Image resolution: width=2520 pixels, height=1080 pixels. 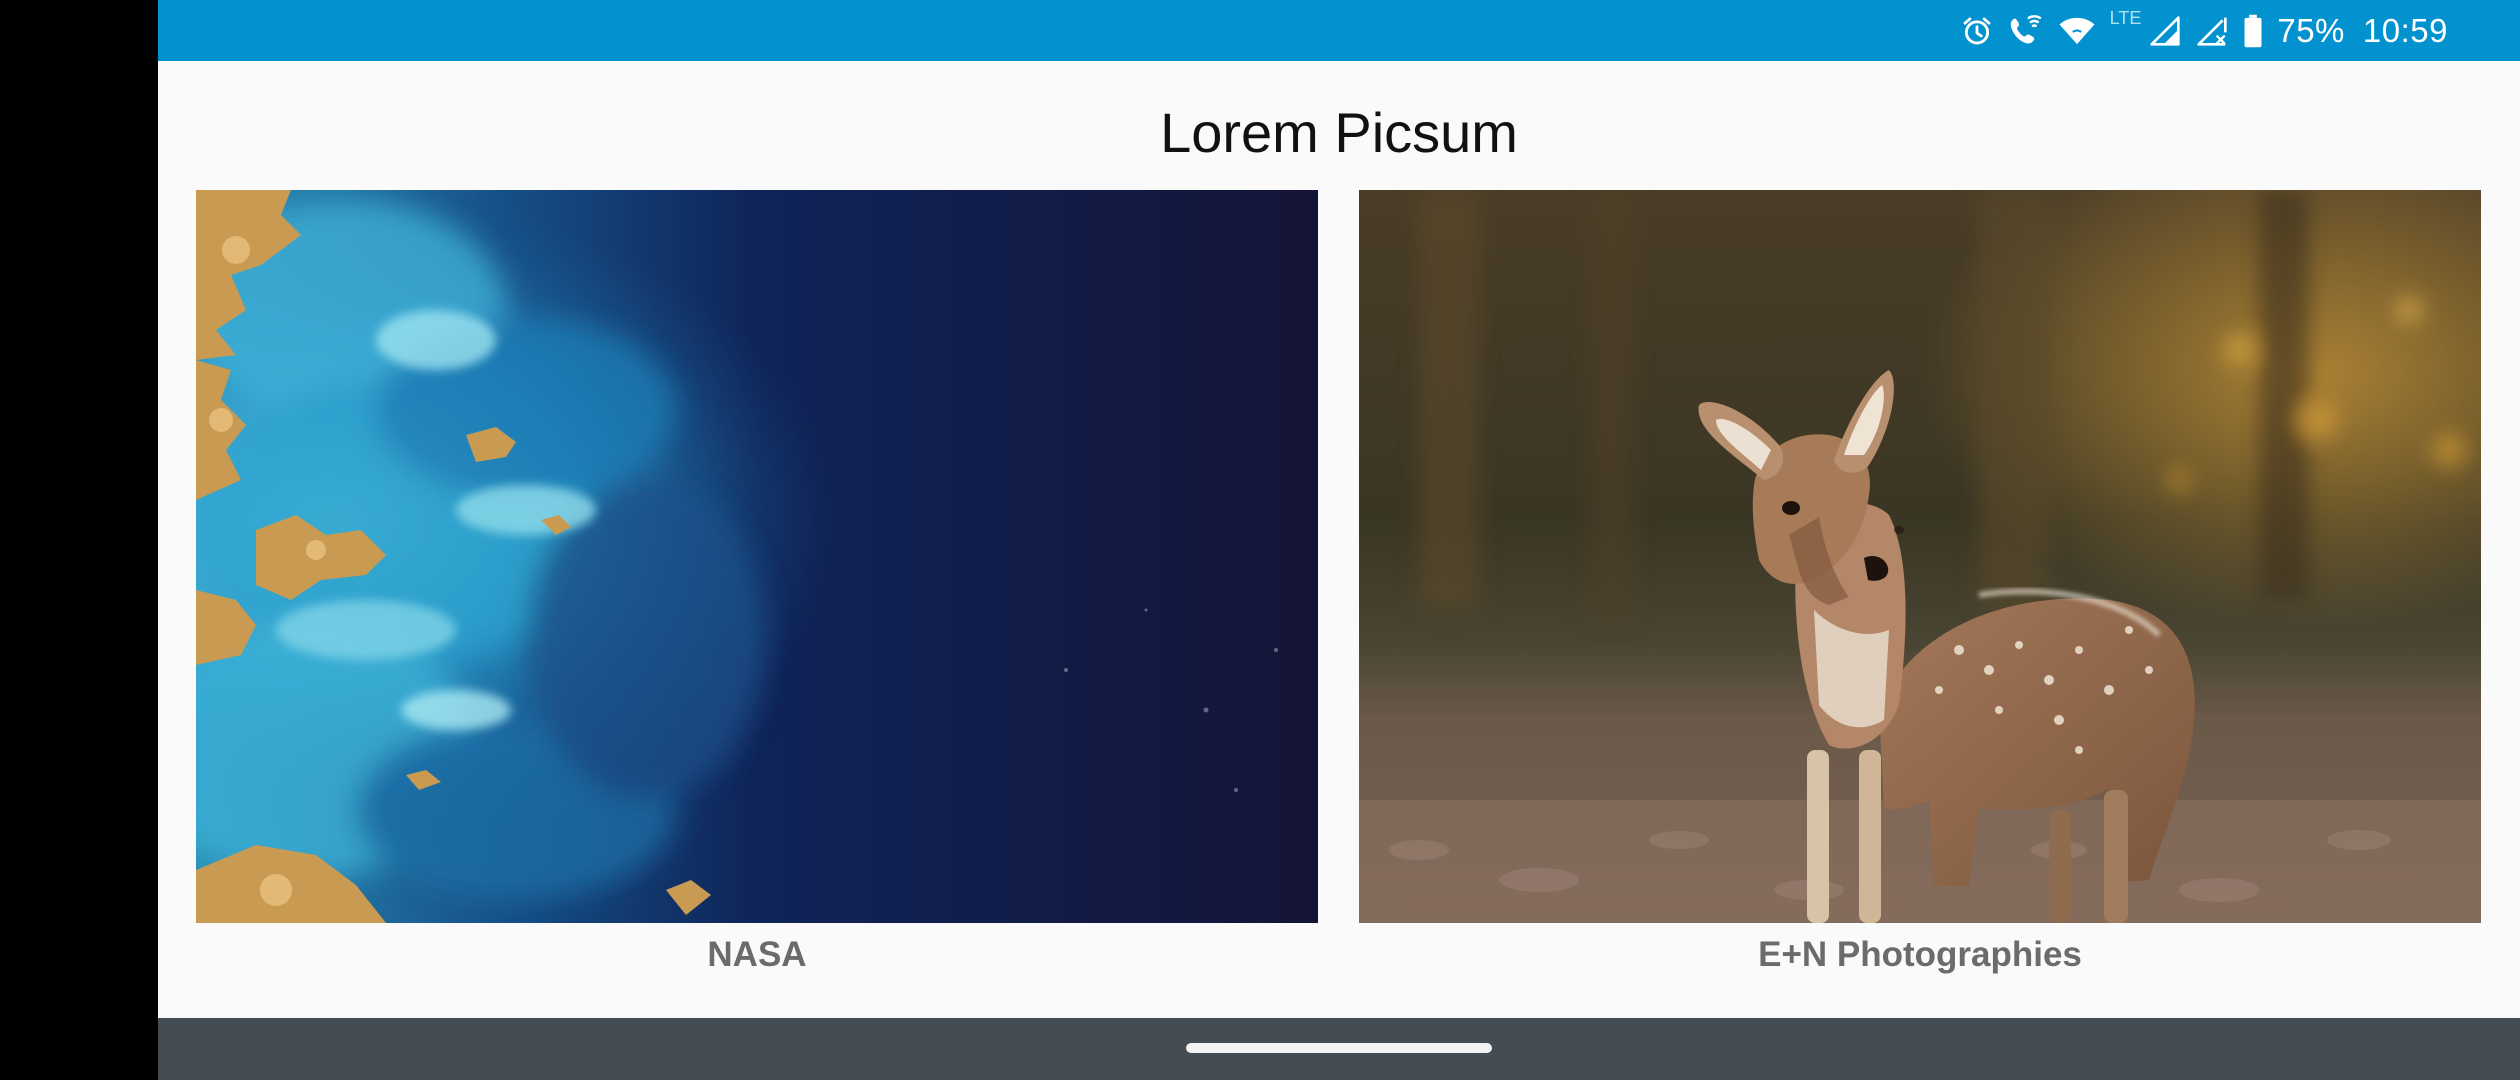 What do you see at coordinates (2311, 30) in the screenshot?
I see `battery-percent: 75%` at bounding box center [2311, 30].